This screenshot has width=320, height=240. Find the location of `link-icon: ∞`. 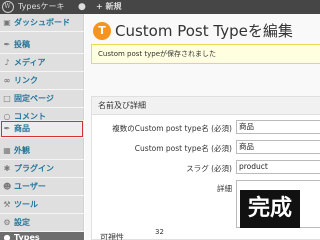

link-icon: ∞ is located at coordinates (7, 80).